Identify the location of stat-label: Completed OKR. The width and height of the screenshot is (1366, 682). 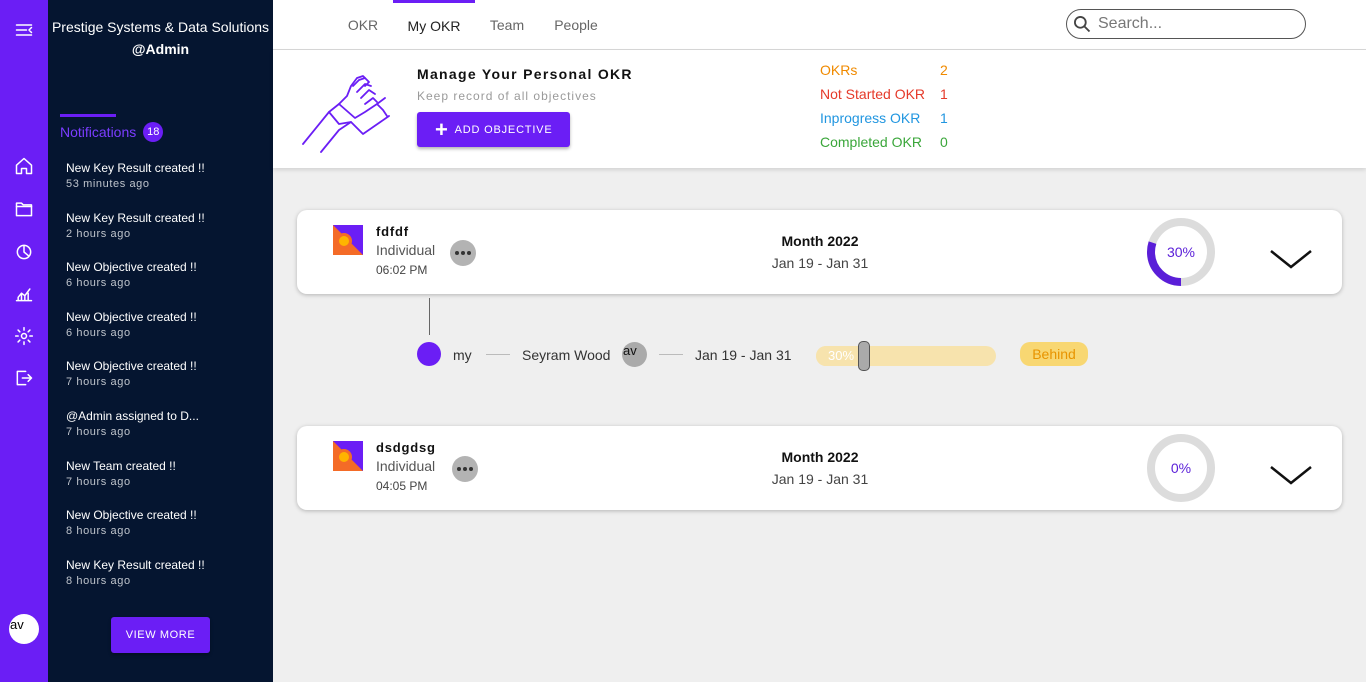
(871, 142).